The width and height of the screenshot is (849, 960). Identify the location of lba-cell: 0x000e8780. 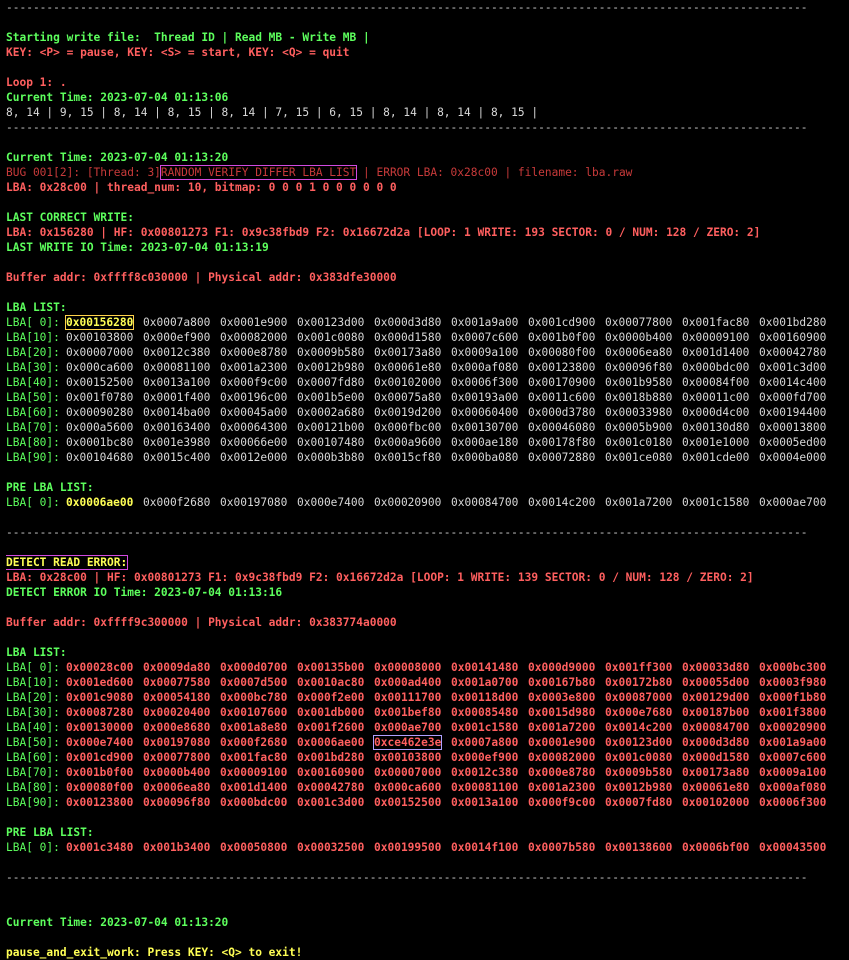
(566, 772).